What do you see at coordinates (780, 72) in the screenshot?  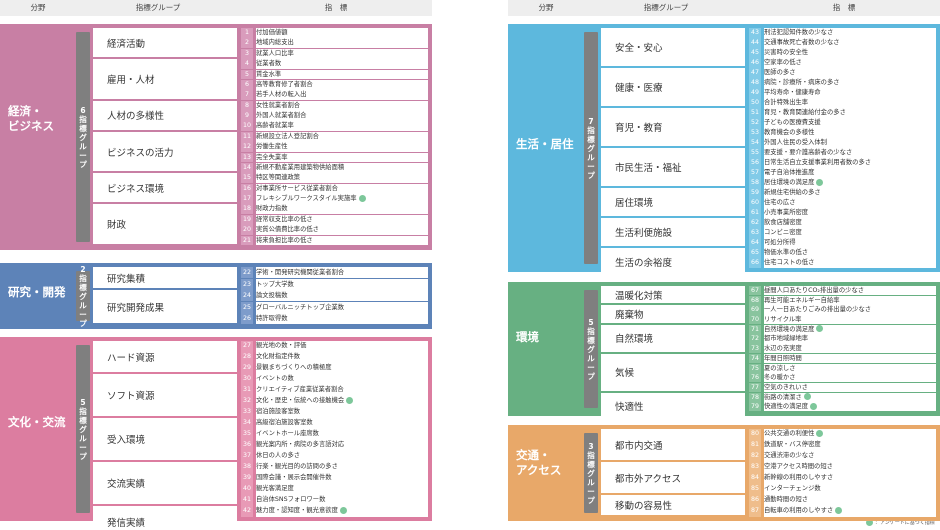 I see `indicator-label: 医師の多さ` at bounding box center [780, 72].